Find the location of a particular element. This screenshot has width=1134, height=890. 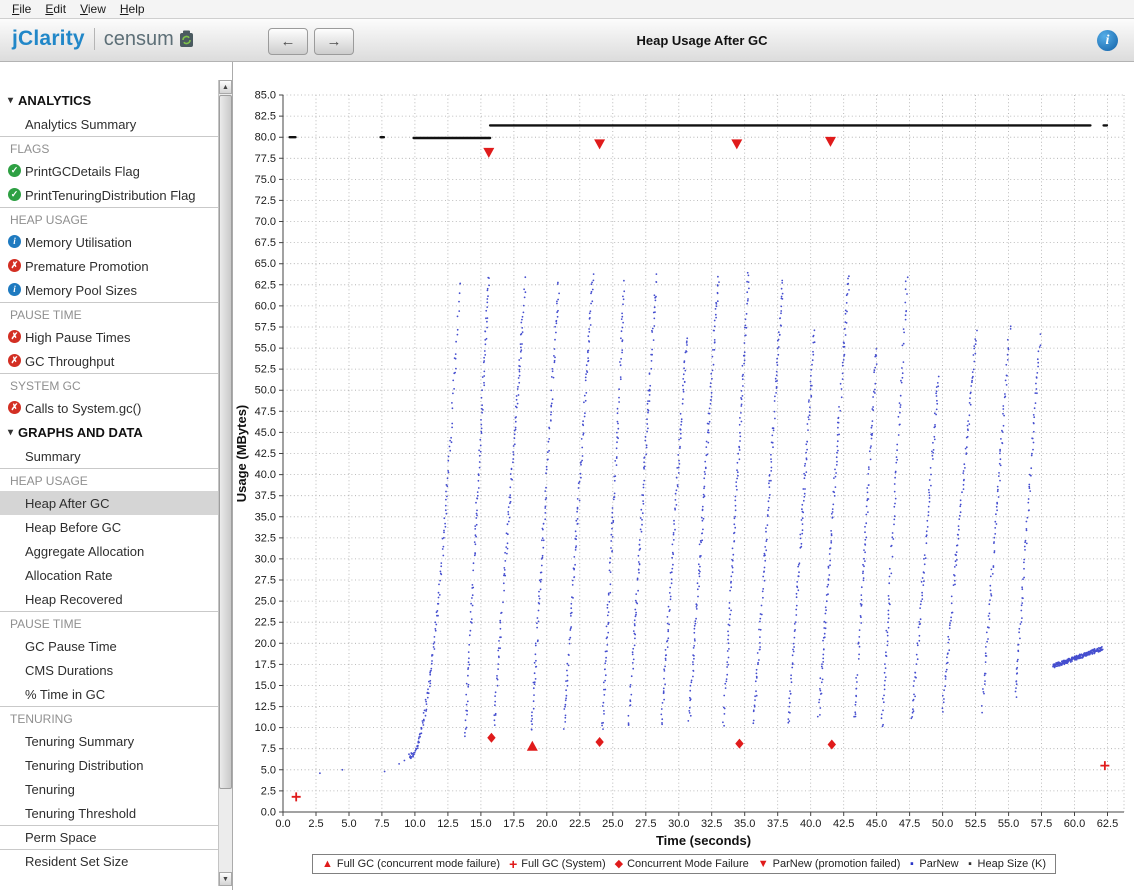

sidebar-item-printtenuringdistribution-flag: ✓ PrintTenuringDistribution Flag is located at coordinates (109, 195).